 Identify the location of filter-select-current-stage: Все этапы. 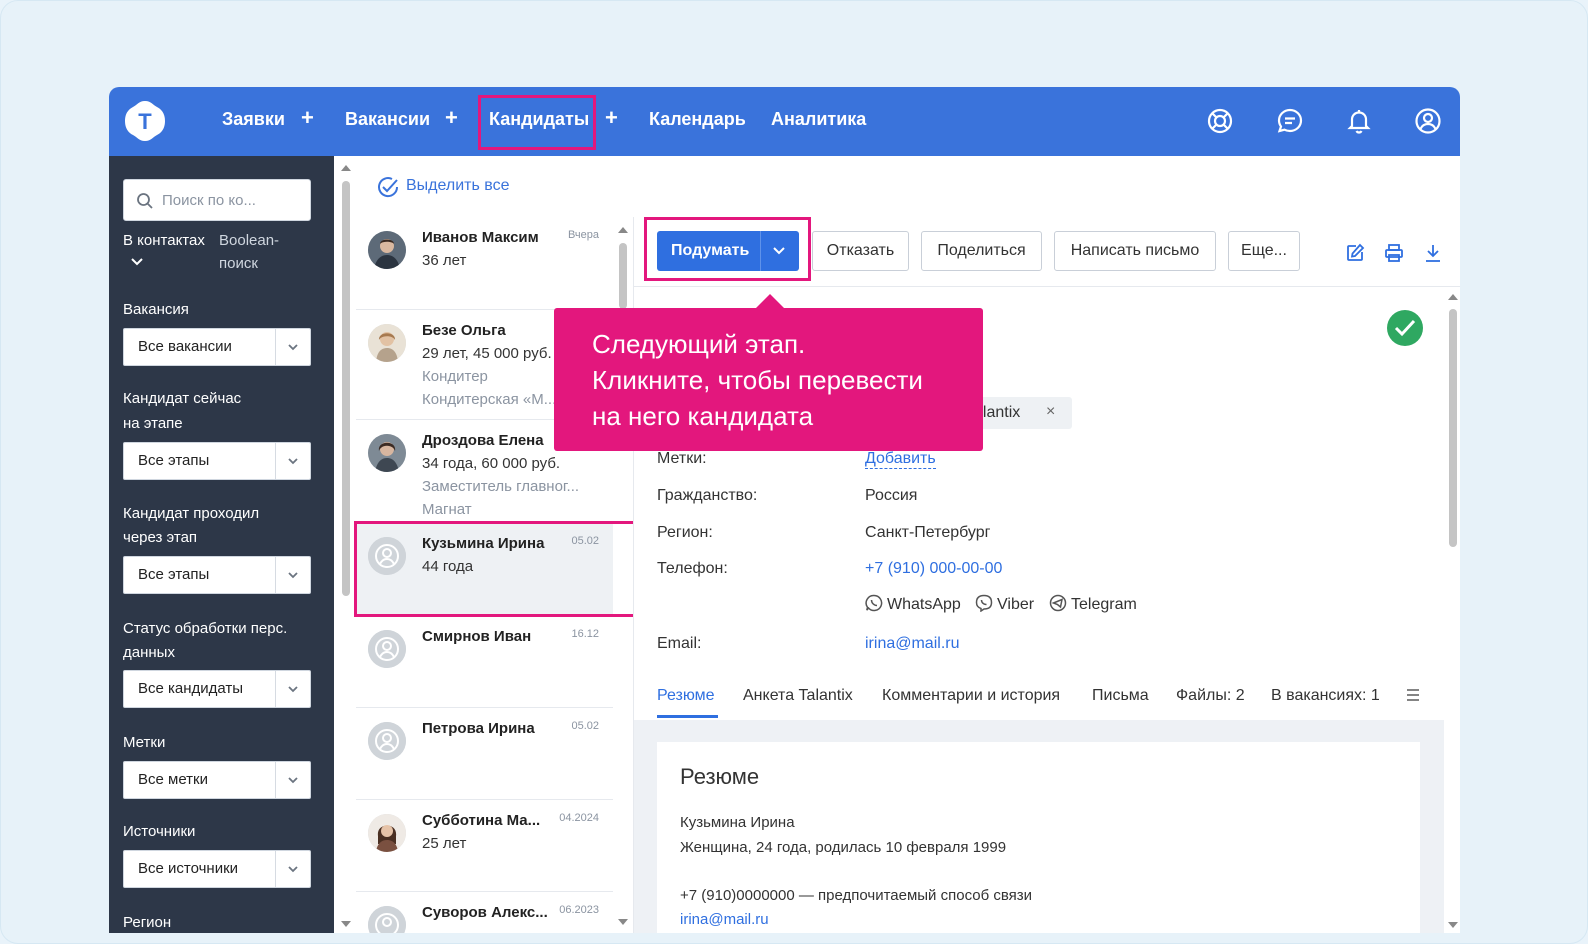
(217, 461).